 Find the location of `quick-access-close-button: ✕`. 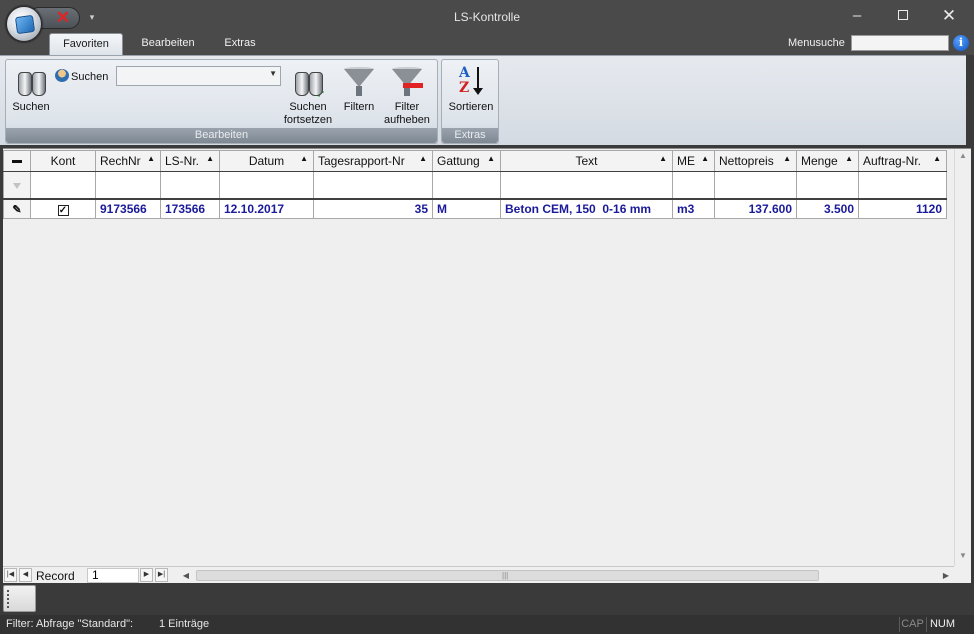

quick-access-close-button: ✕ is located at coordinates (63, 18).